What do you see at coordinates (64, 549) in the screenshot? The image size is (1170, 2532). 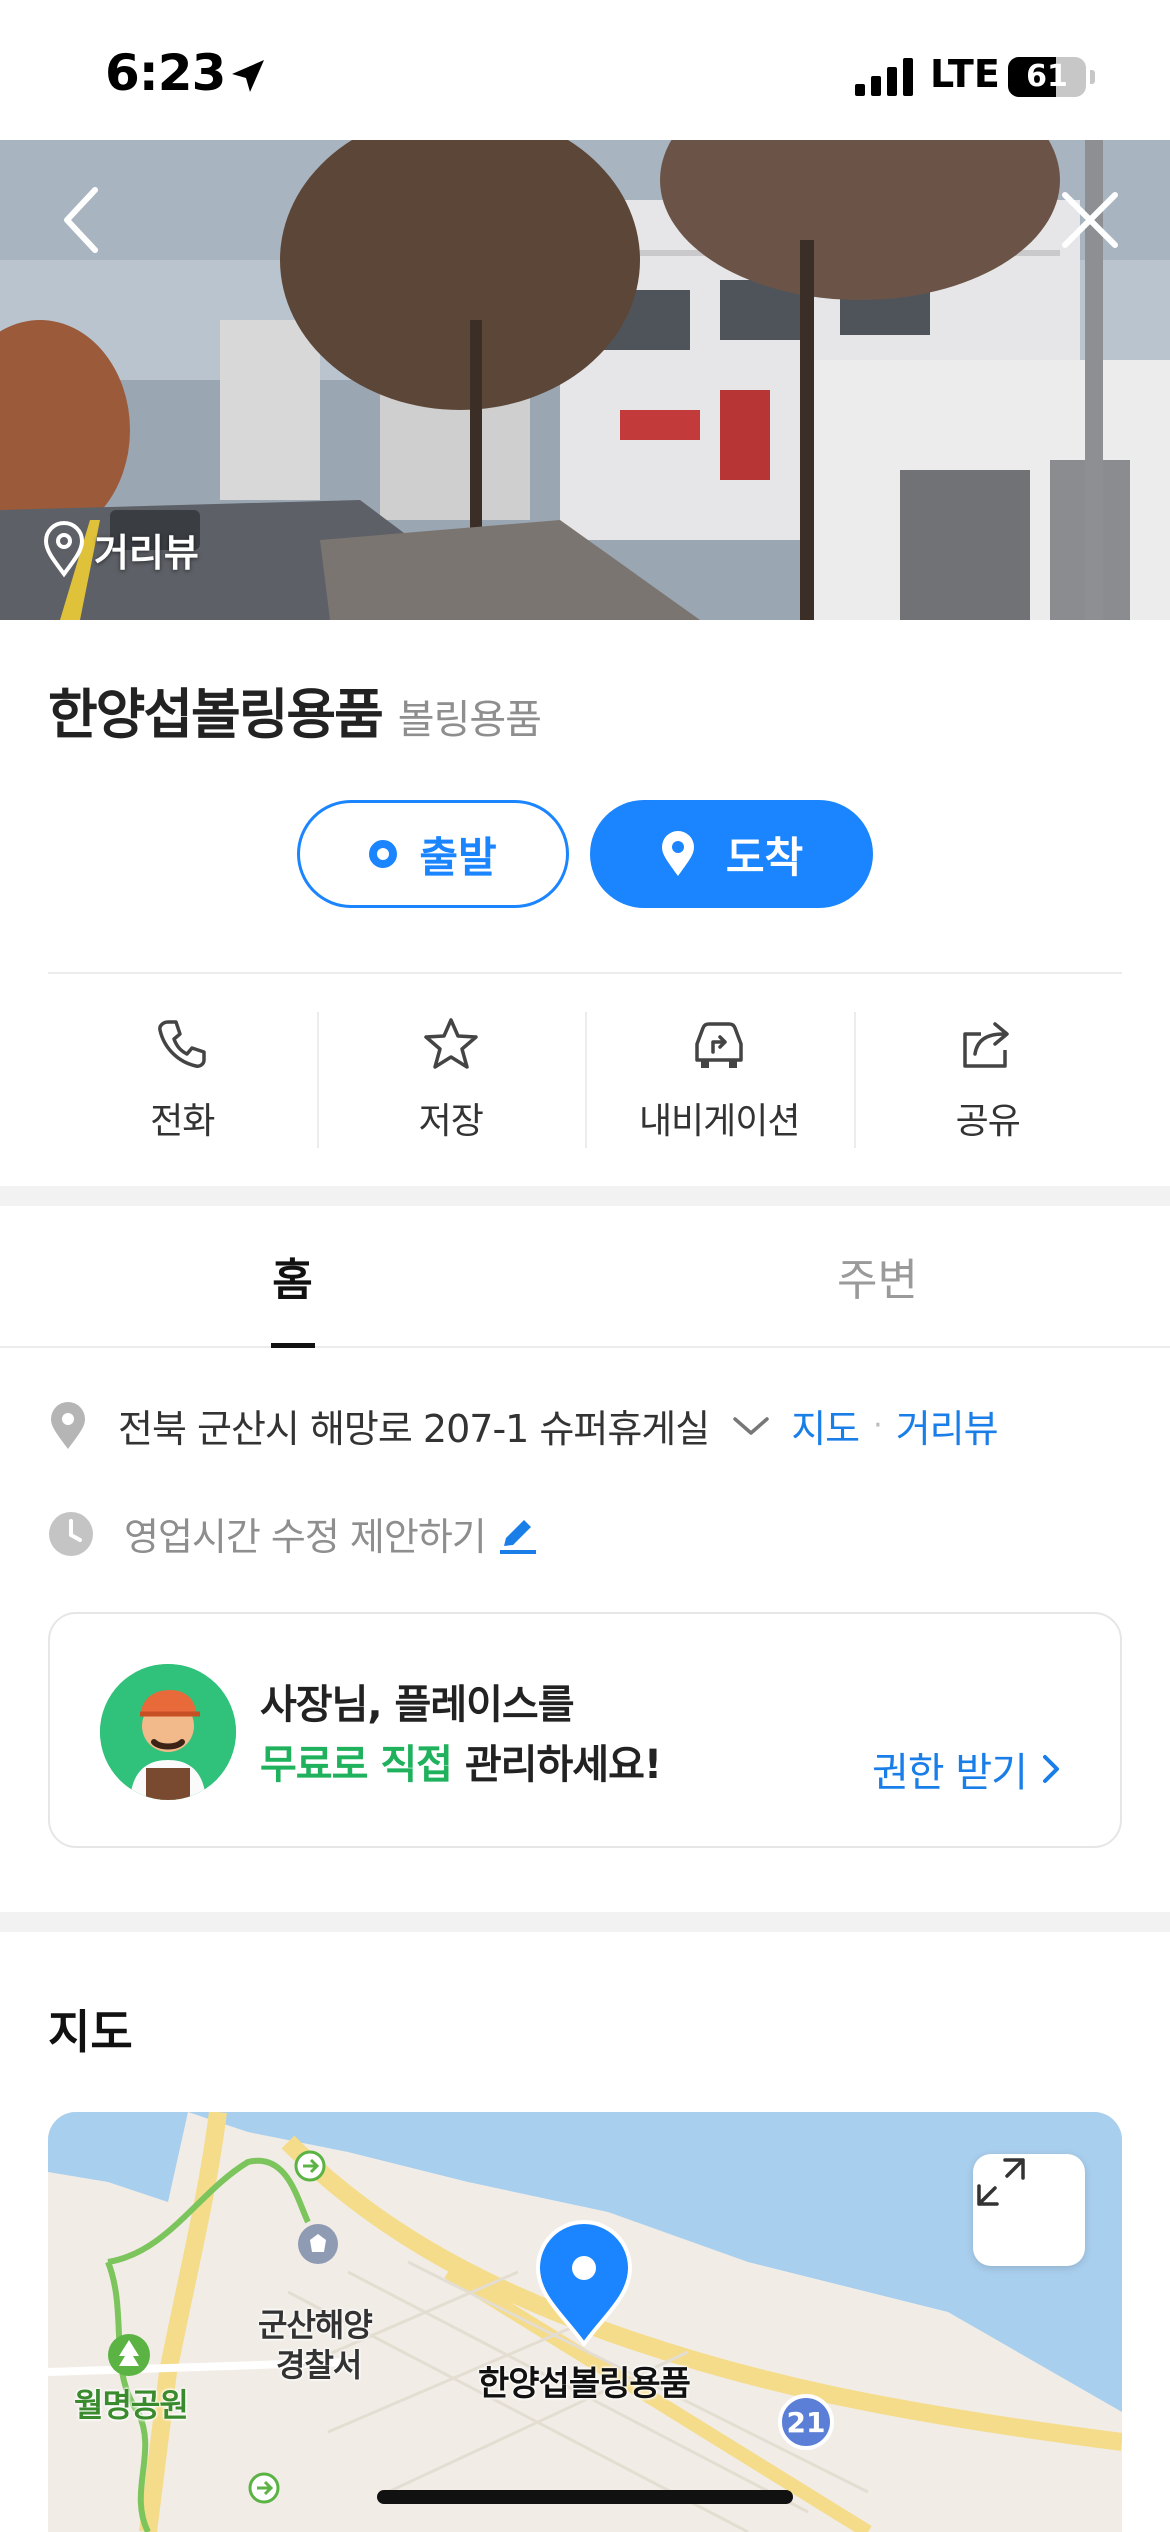 I see `map-pin-outline-icon` at bounding box center [64, 549].